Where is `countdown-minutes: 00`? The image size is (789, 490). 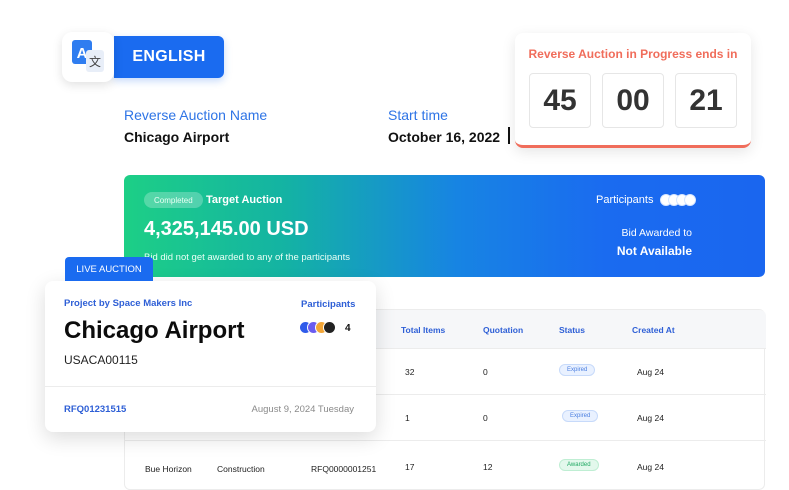 countdown-minutes: 00 is located at coordinates (633, 100).